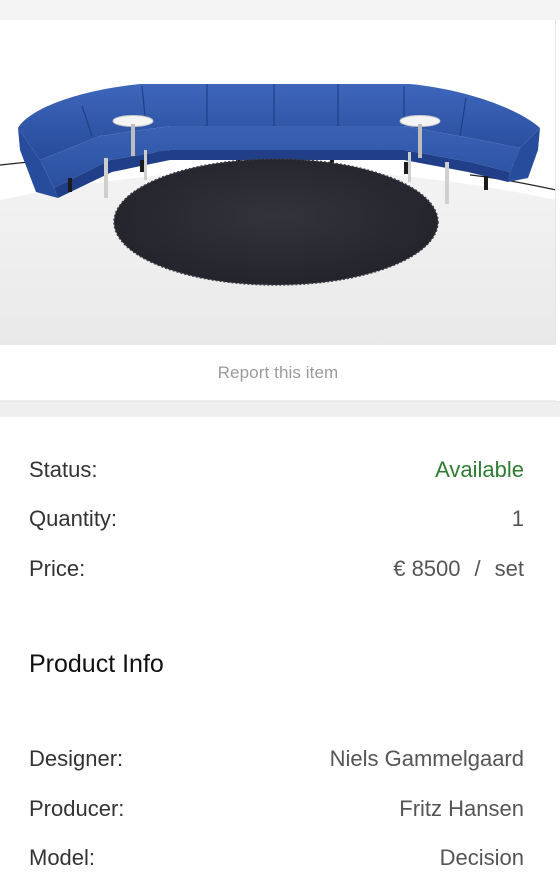 The height and width of the screenshot is (883, 560). What do you see at coordinates (276, 858) in the screenshot?
I see `model-row: Model: Decision` at bounding box center [276, 858].